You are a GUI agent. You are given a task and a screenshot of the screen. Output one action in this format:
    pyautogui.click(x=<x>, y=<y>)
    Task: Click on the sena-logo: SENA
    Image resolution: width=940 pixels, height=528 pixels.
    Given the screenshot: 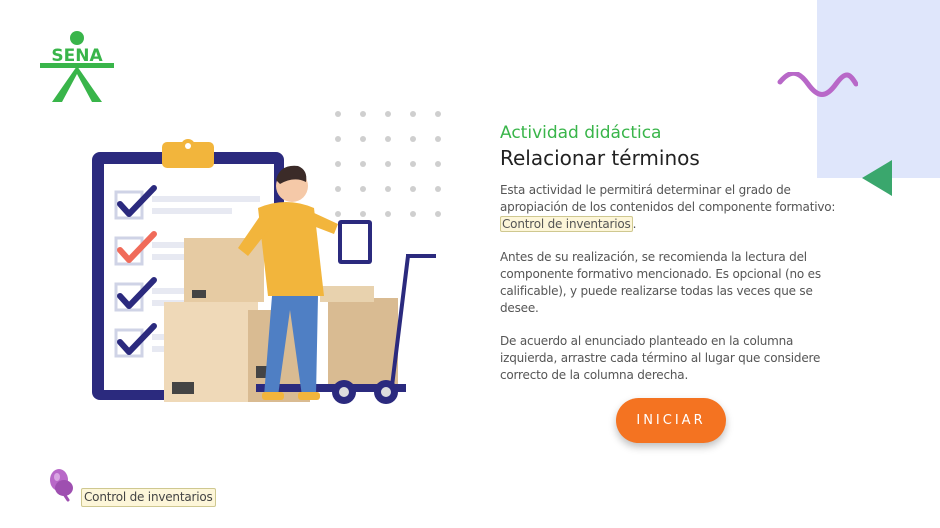 What is the action you would take?
    pyautogui.click(x=77, y=66)
    